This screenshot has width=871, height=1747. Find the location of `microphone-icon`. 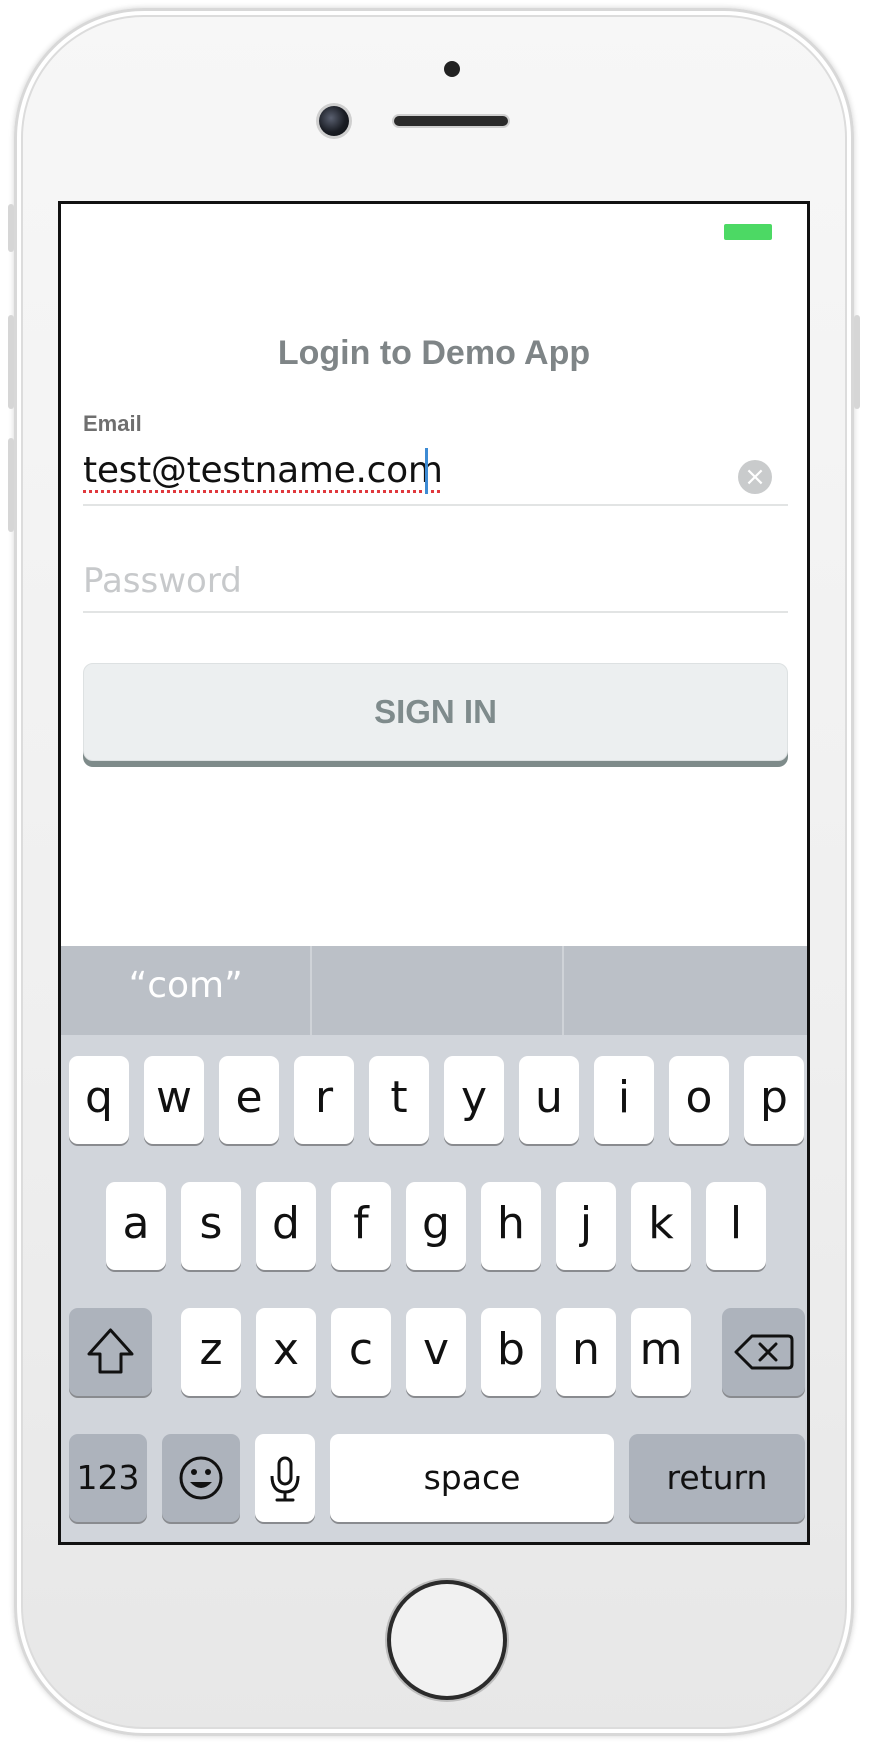

microphone-icon is located at coordinates (285, 1479).